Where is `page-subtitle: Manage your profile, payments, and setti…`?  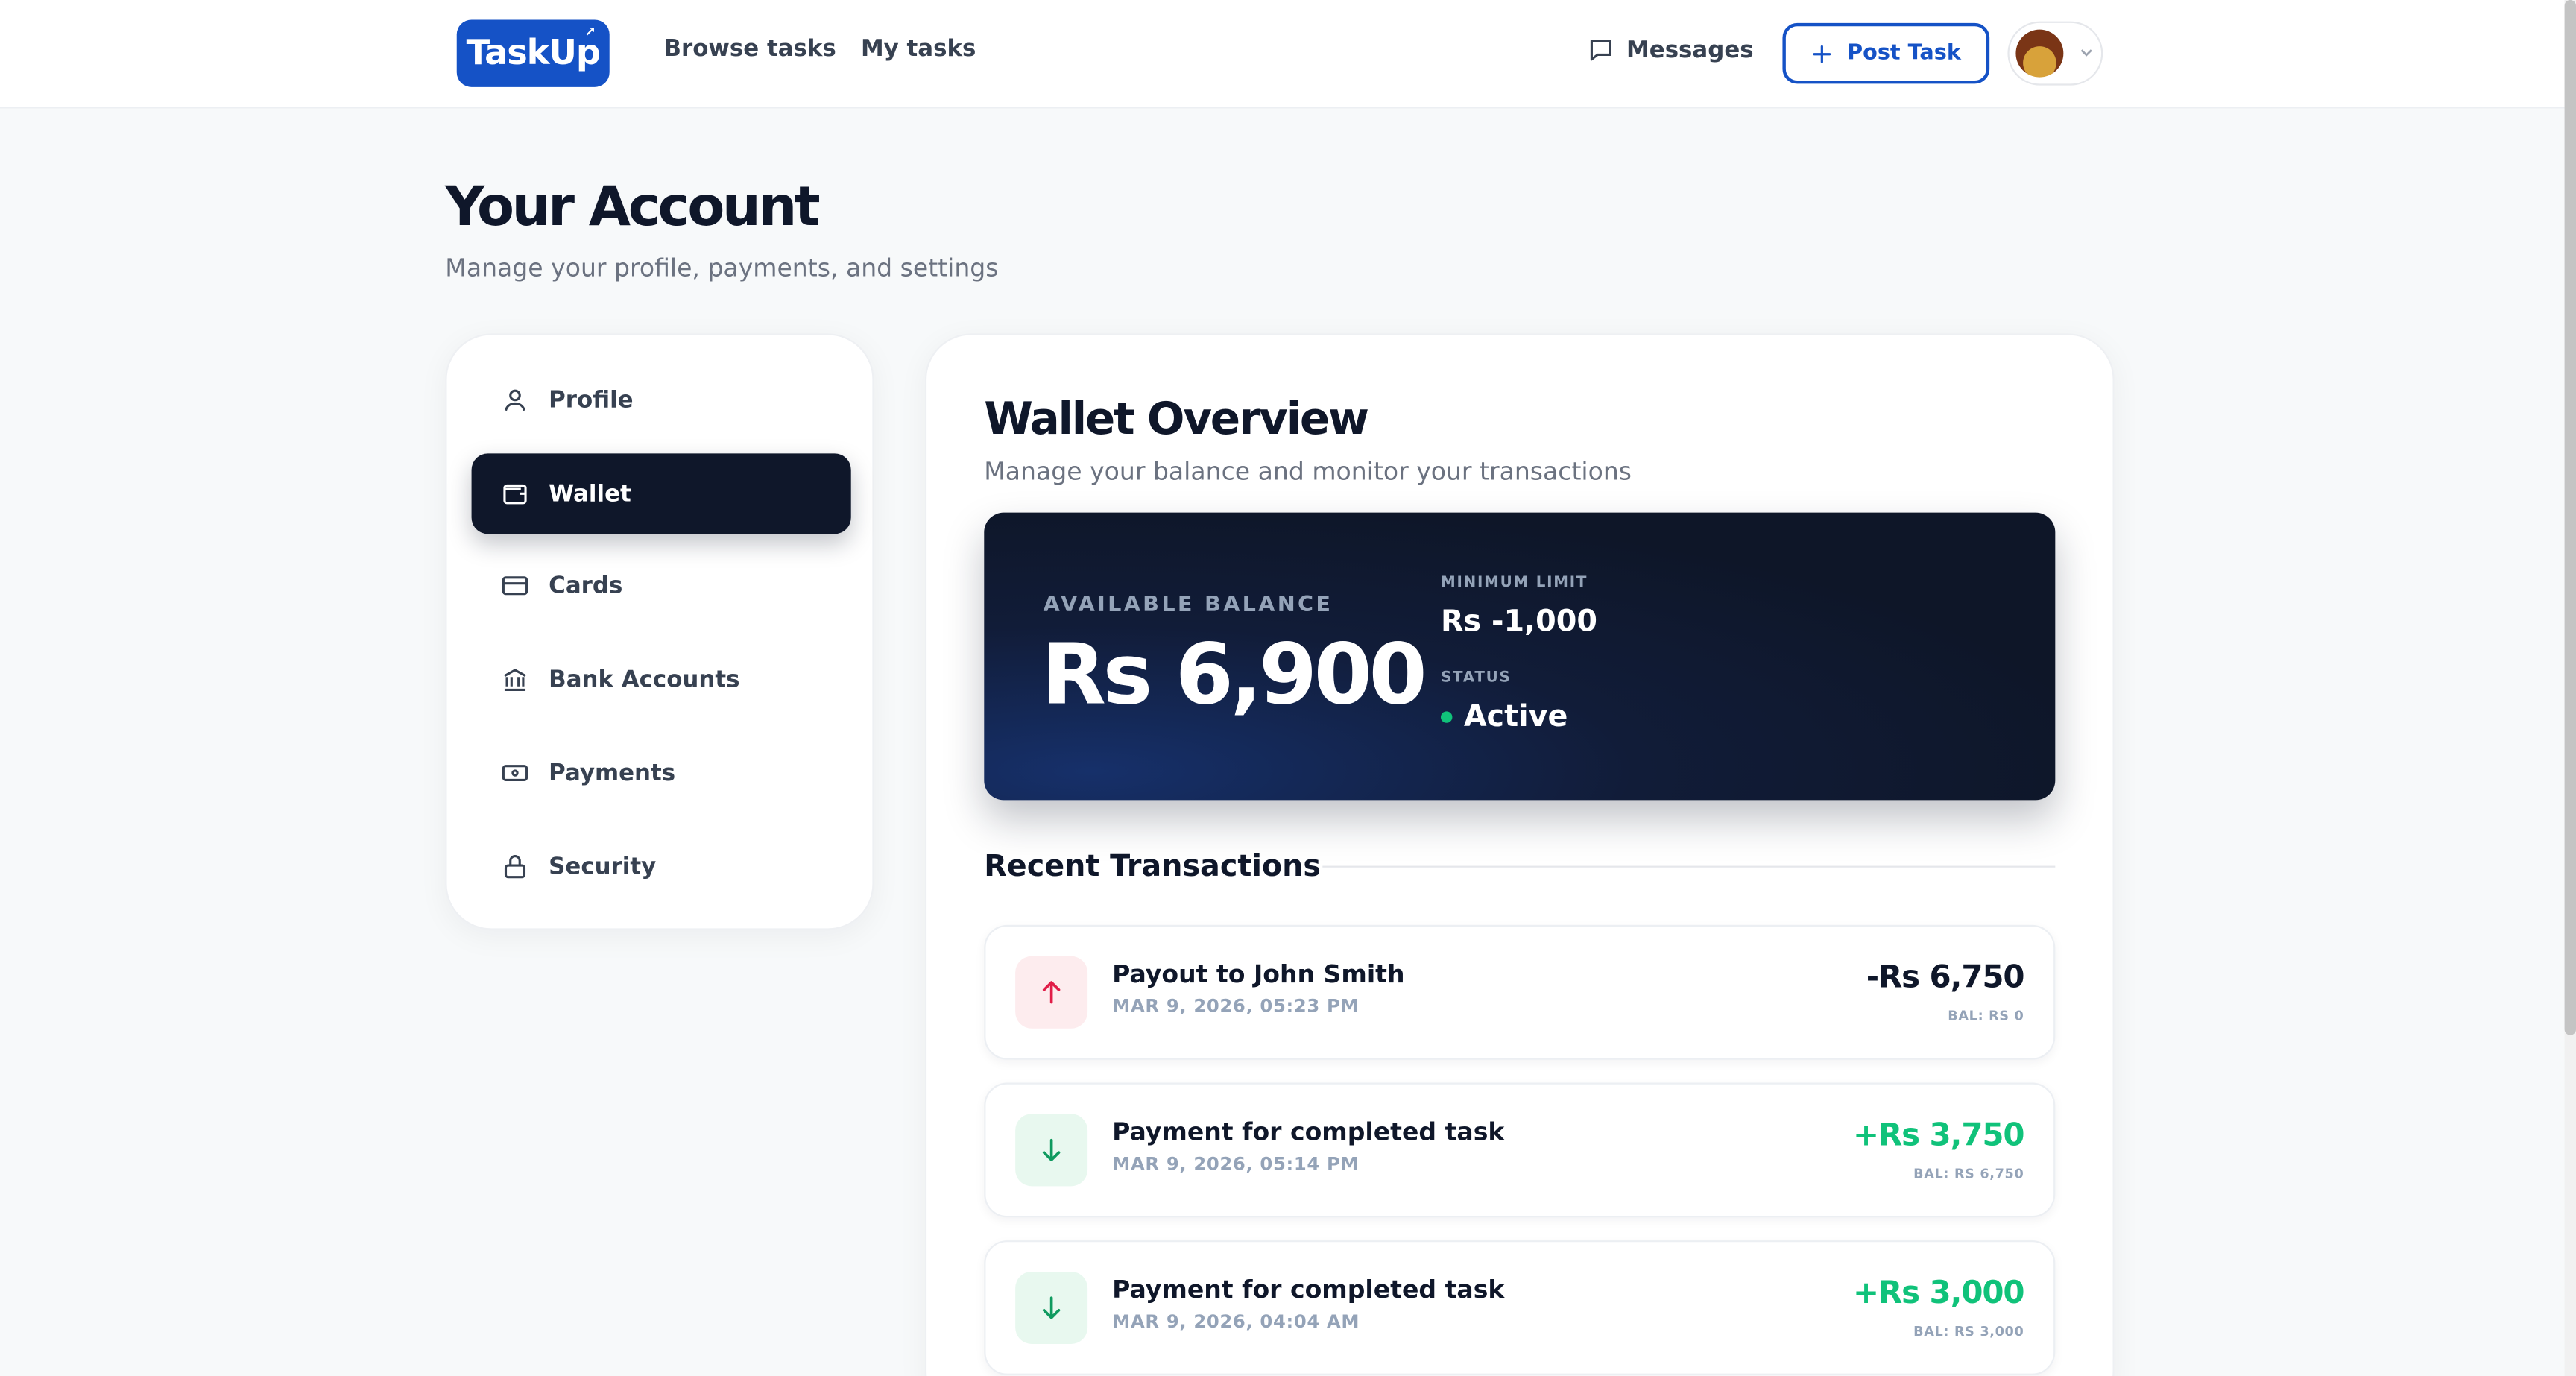
page-subtitle: Manage your profile, payments, and setti… is located at coordinates (722, 268).